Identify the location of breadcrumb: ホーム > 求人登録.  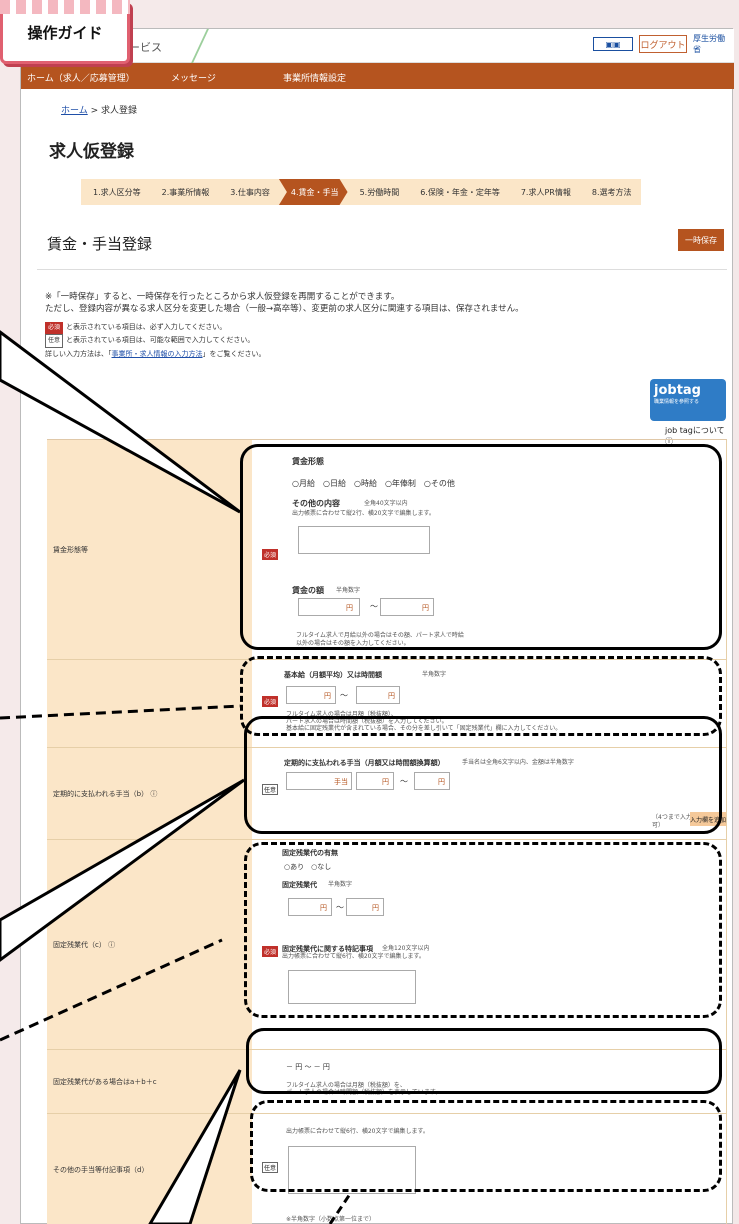
(99, 109).